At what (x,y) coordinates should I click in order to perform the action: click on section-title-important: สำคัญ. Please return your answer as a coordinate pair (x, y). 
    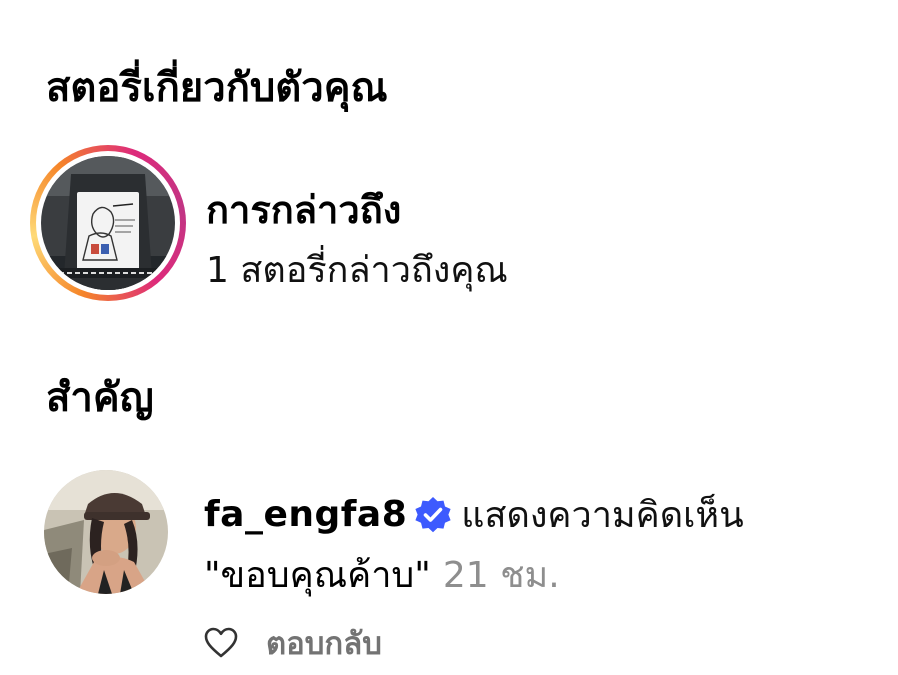
    Looking at the image, I should click on (100, 398).